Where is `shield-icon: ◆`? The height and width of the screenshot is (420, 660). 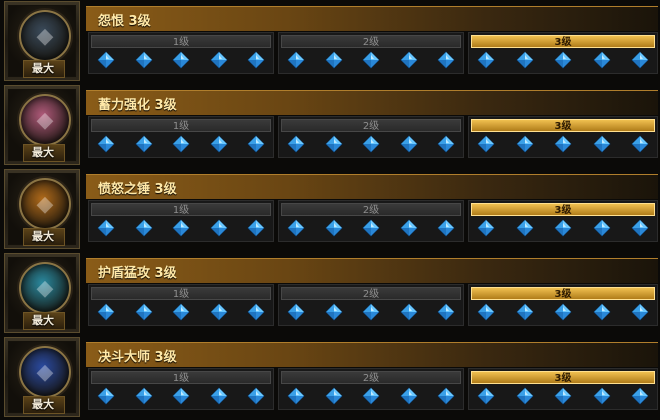 shield-icon: ◆ is located at coordinates (45, 288).